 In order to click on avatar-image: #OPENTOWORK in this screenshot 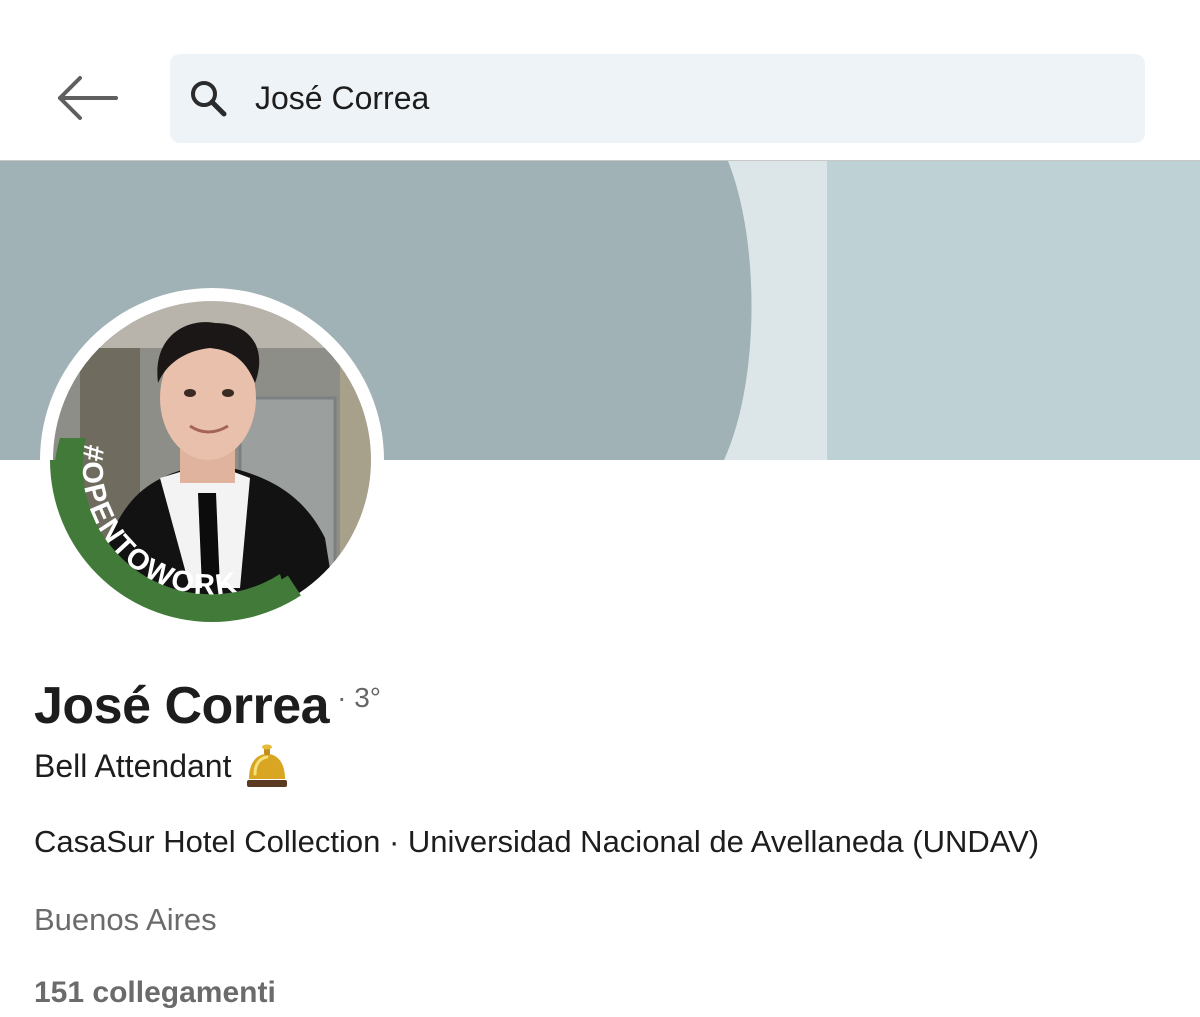, I will do `click(212, 460)`.